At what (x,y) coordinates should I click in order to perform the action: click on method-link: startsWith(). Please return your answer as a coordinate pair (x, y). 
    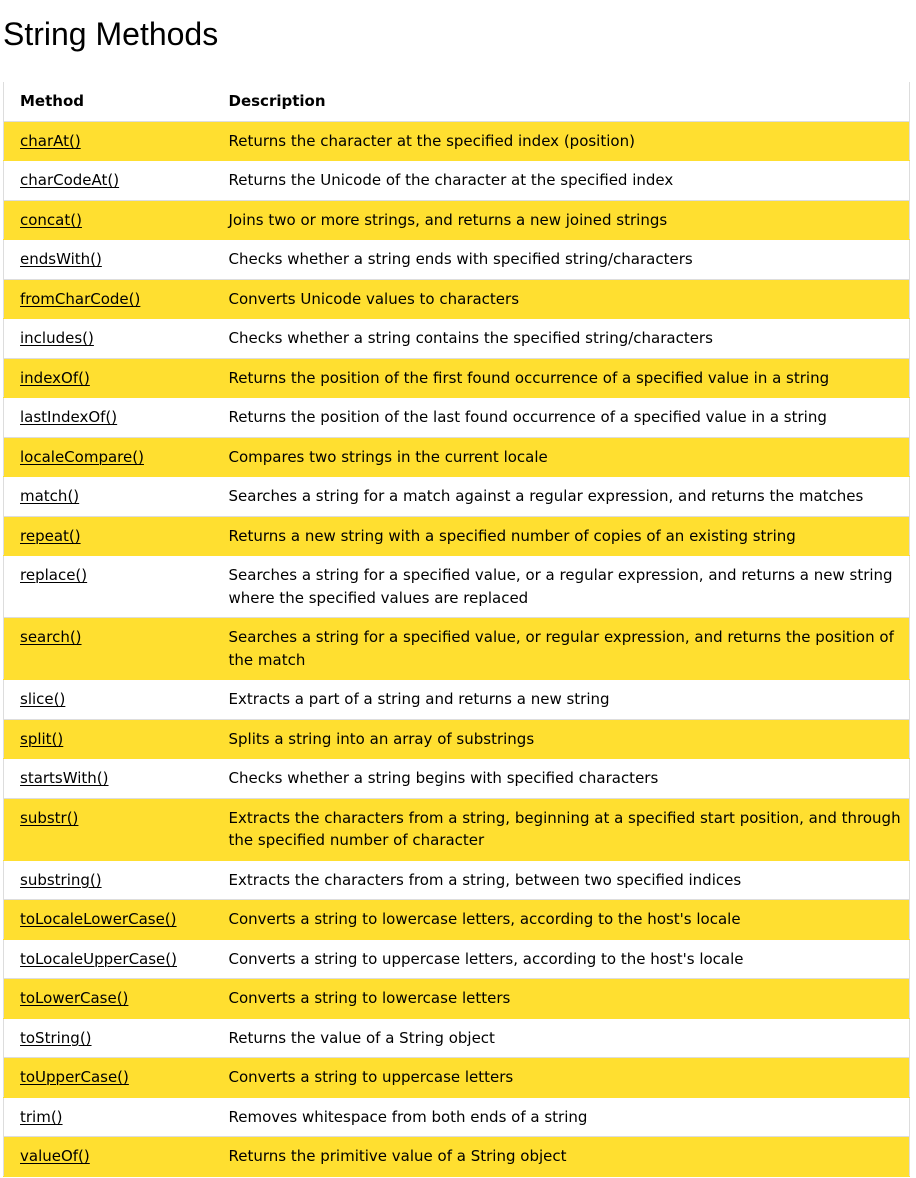
    Looking at the image, I should click on (64, 778).